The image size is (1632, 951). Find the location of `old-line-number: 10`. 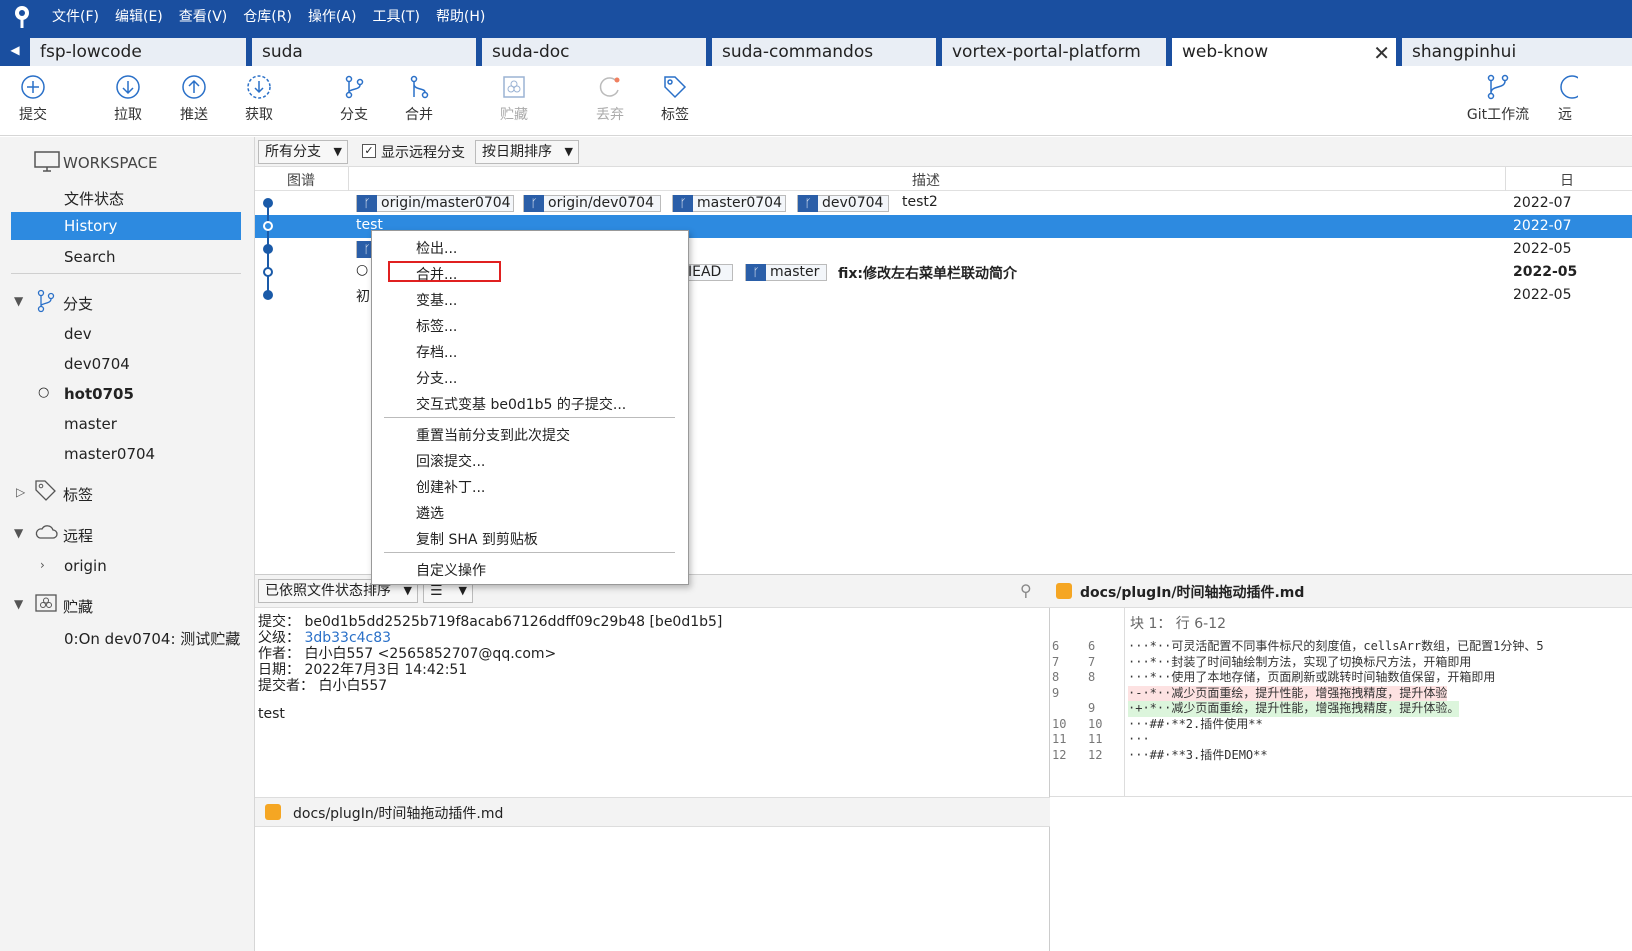

old-line-number: 10 is located at coordinates (1059, 723).